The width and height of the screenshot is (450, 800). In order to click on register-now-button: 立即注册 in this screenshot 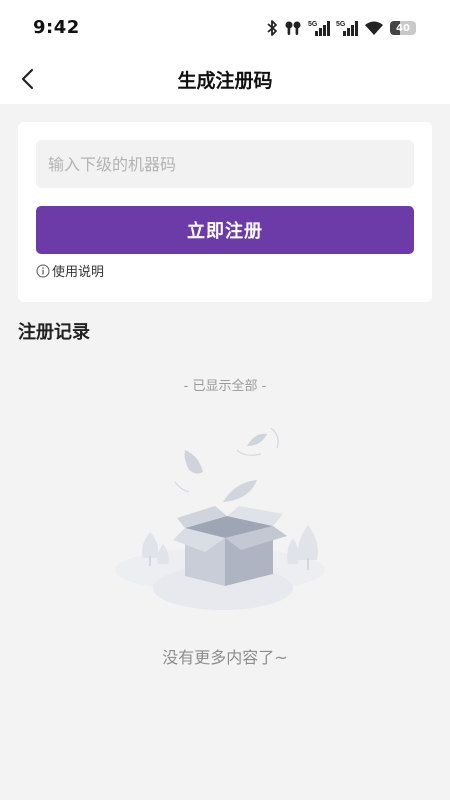, I will do `click(225, 230)`.